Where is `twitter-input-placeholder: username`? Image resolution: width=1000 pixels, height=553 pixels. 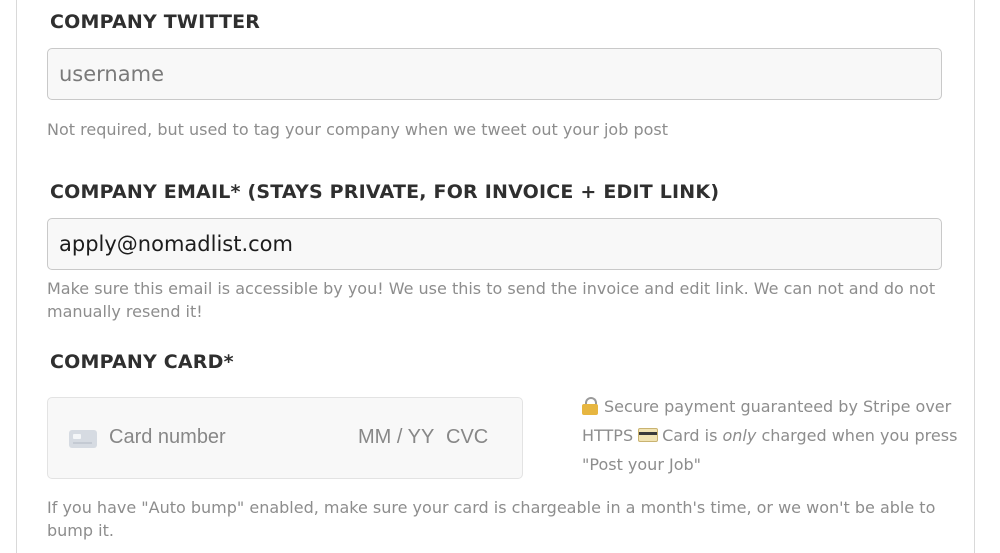
twitter-input-placeholder: username is located at coordinates (111, 74).